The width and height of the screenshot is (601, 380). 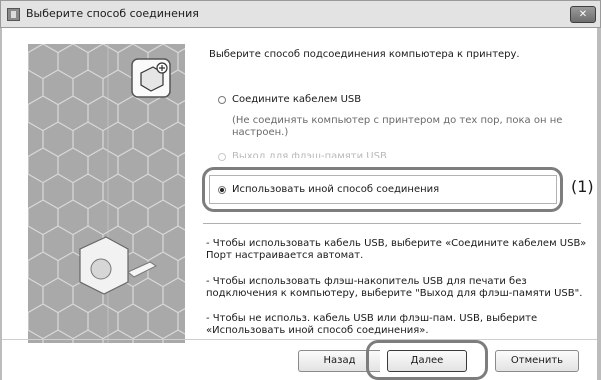 What do you see at coordinates (300, 14) in the screenshot?
I see `title-bar: Выберите способ соединения ✕` at bounding box center [300, 14].